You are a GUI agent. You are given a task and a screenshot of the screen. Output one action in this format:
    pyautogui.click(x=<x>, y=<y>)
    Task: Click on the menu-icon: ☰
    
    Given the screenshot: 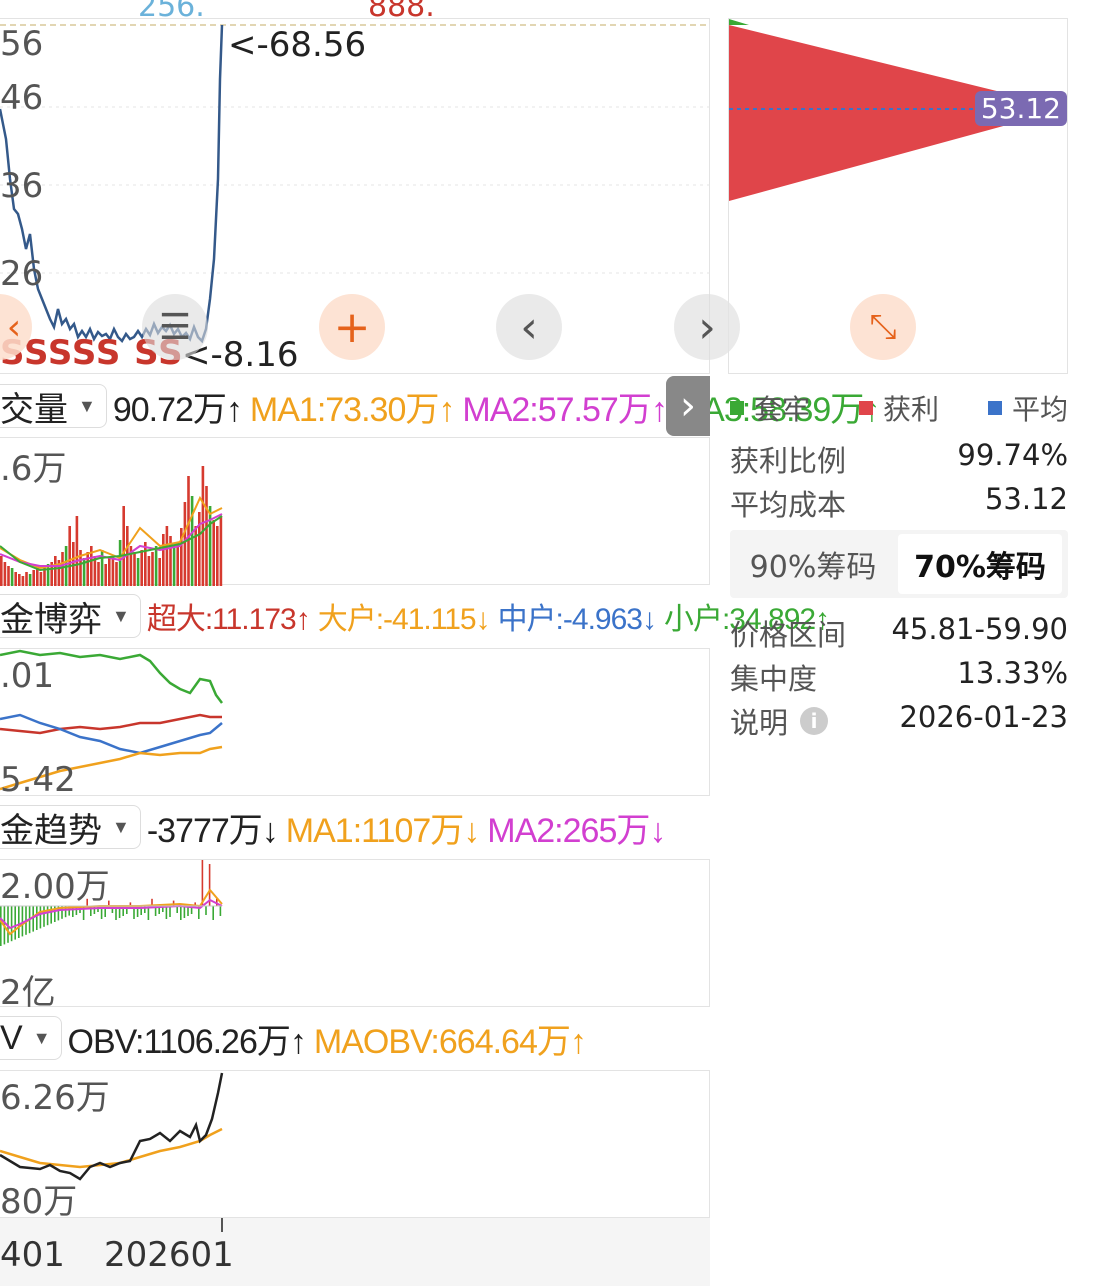 What is the action you would take?
    pyautogui.click(x=175, y=327)
    